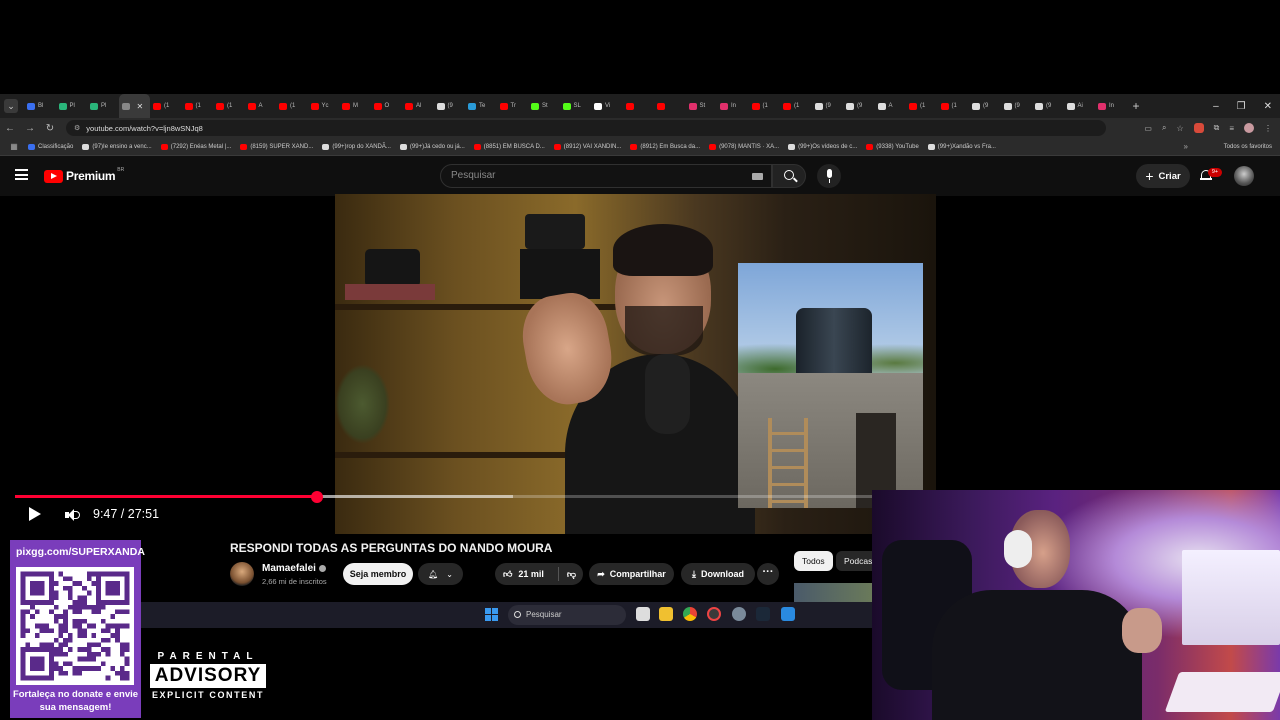  I want to click on volume-icon, so click(73, 515).